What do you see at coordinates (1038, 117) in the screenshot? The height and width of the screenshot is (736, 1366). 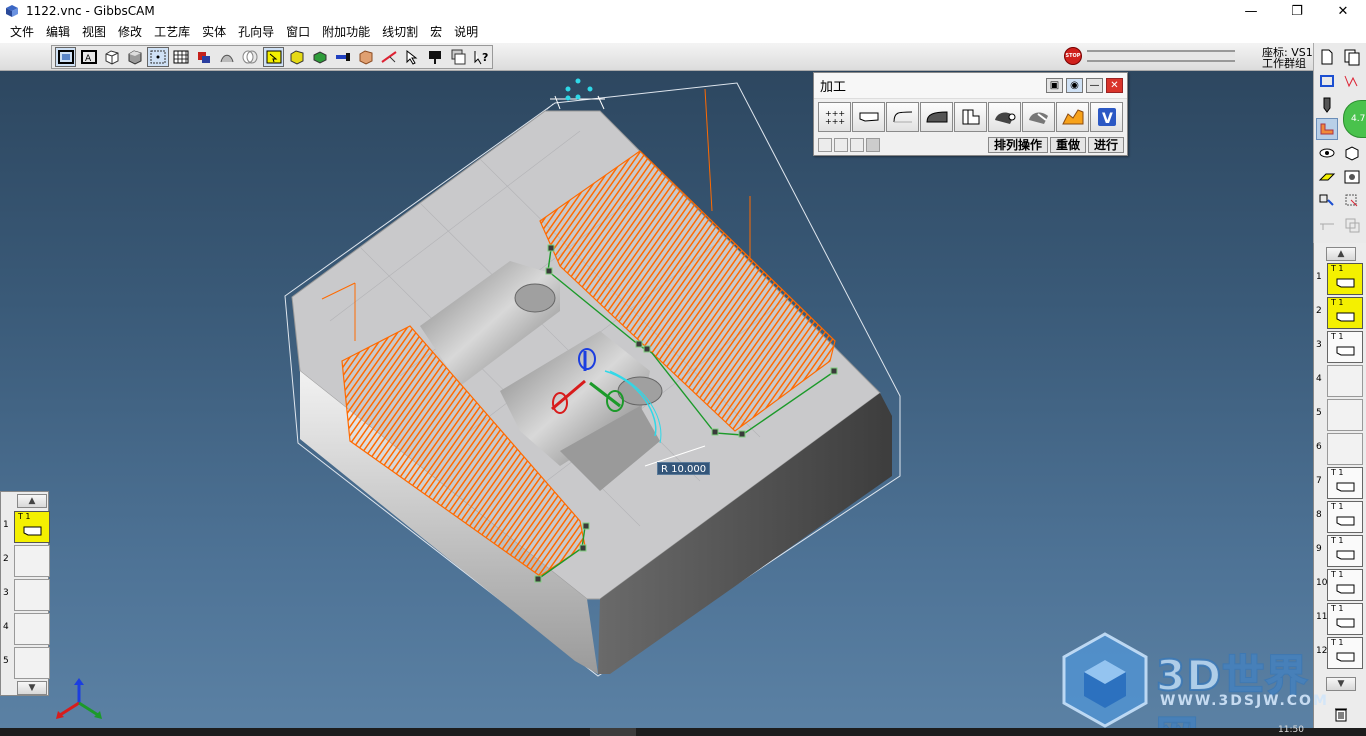 I see `finish-operation-button` at bounding box center [1038, 117].